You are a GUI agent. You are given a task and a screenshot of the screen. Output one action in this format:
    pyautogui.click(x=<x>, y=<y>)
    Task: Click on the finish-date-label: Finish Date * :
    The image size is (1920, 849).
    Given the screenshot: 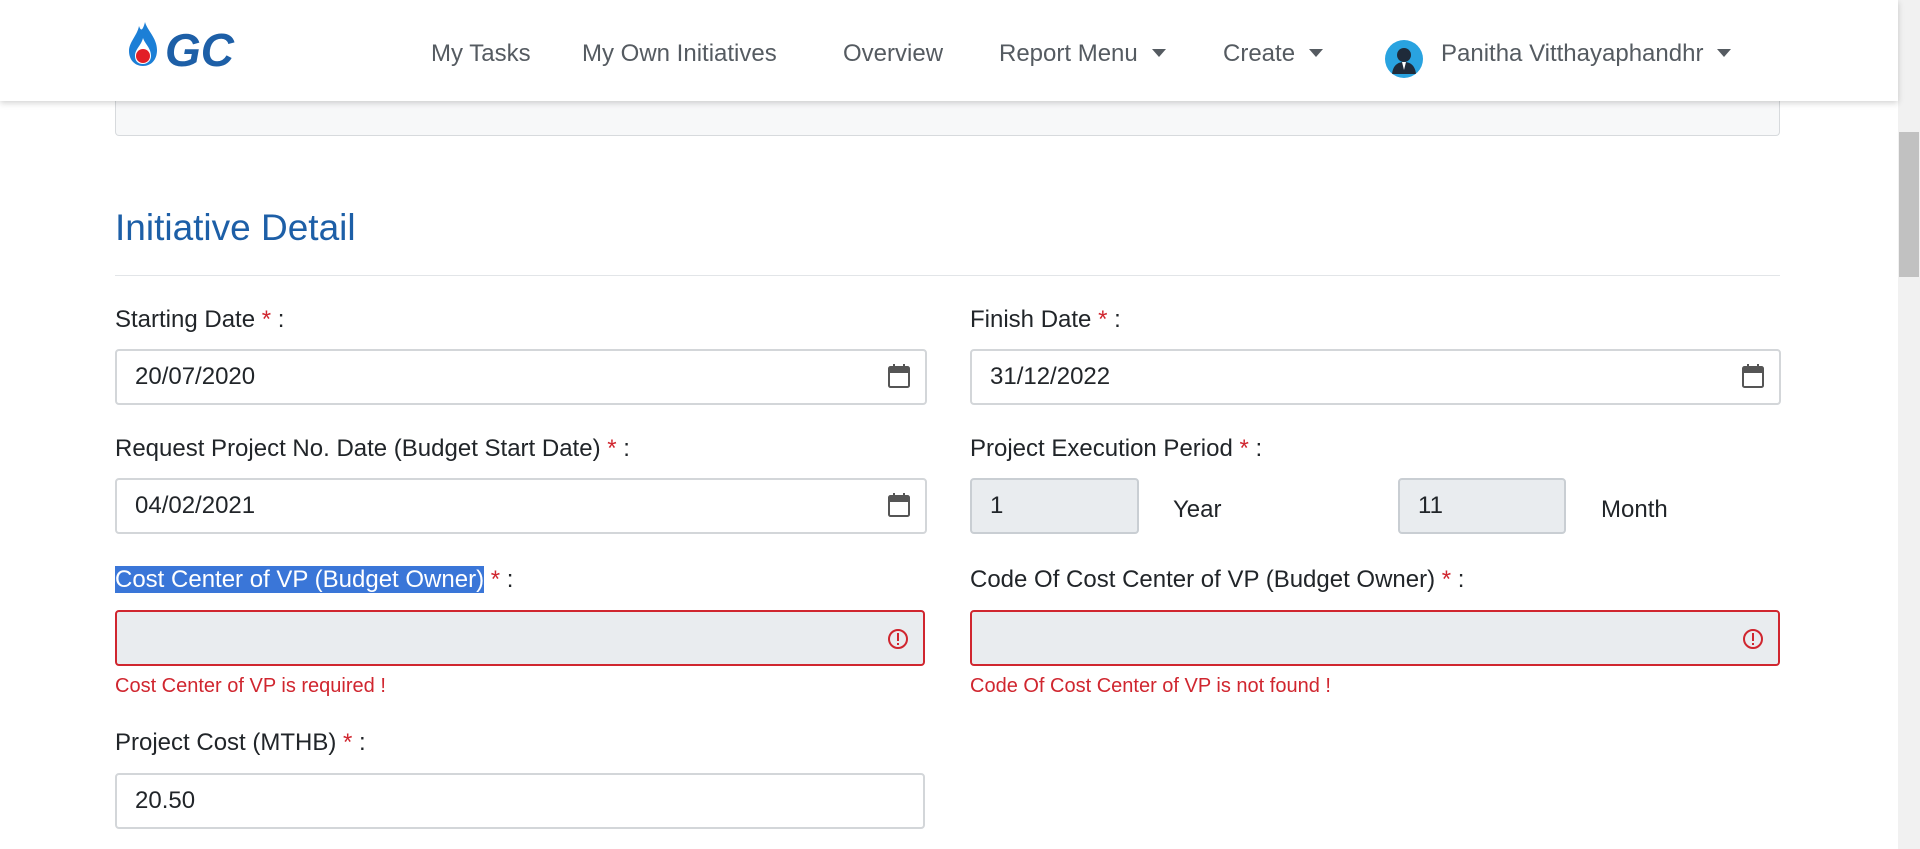 What is the action you would take?
    pyautogui.click(x=1045, y=320)
    